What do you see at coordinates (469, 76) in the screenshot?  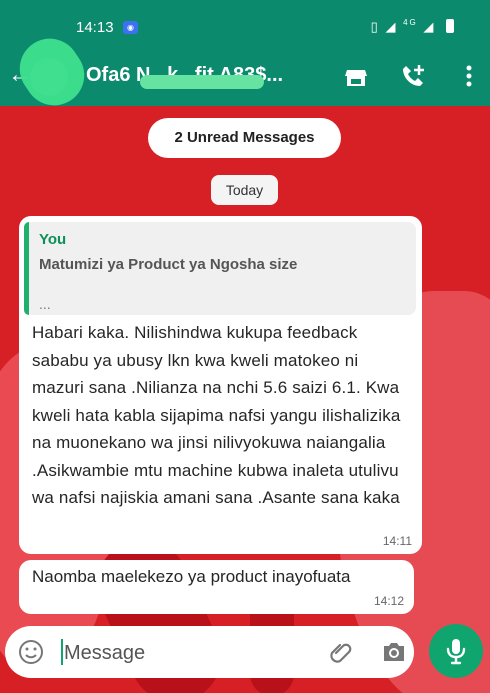 I see `more-vertical-icon` at bounding box center [469, 76].